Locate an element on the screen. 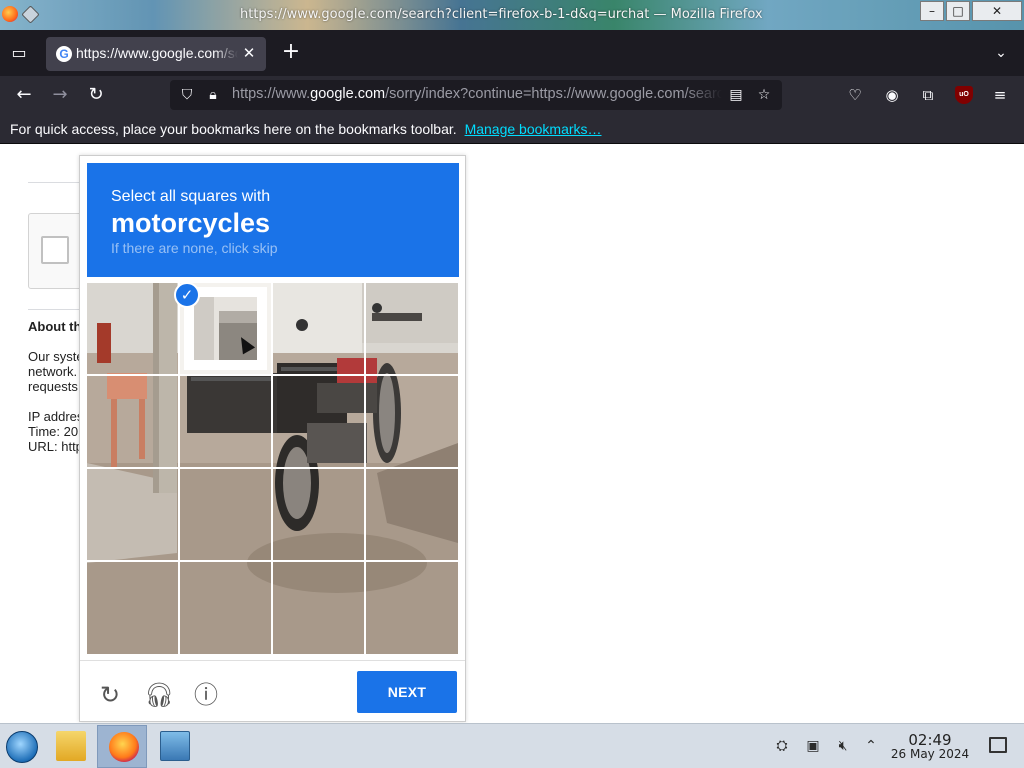  account-icon: ◉ is located at coordinates (892, 95).